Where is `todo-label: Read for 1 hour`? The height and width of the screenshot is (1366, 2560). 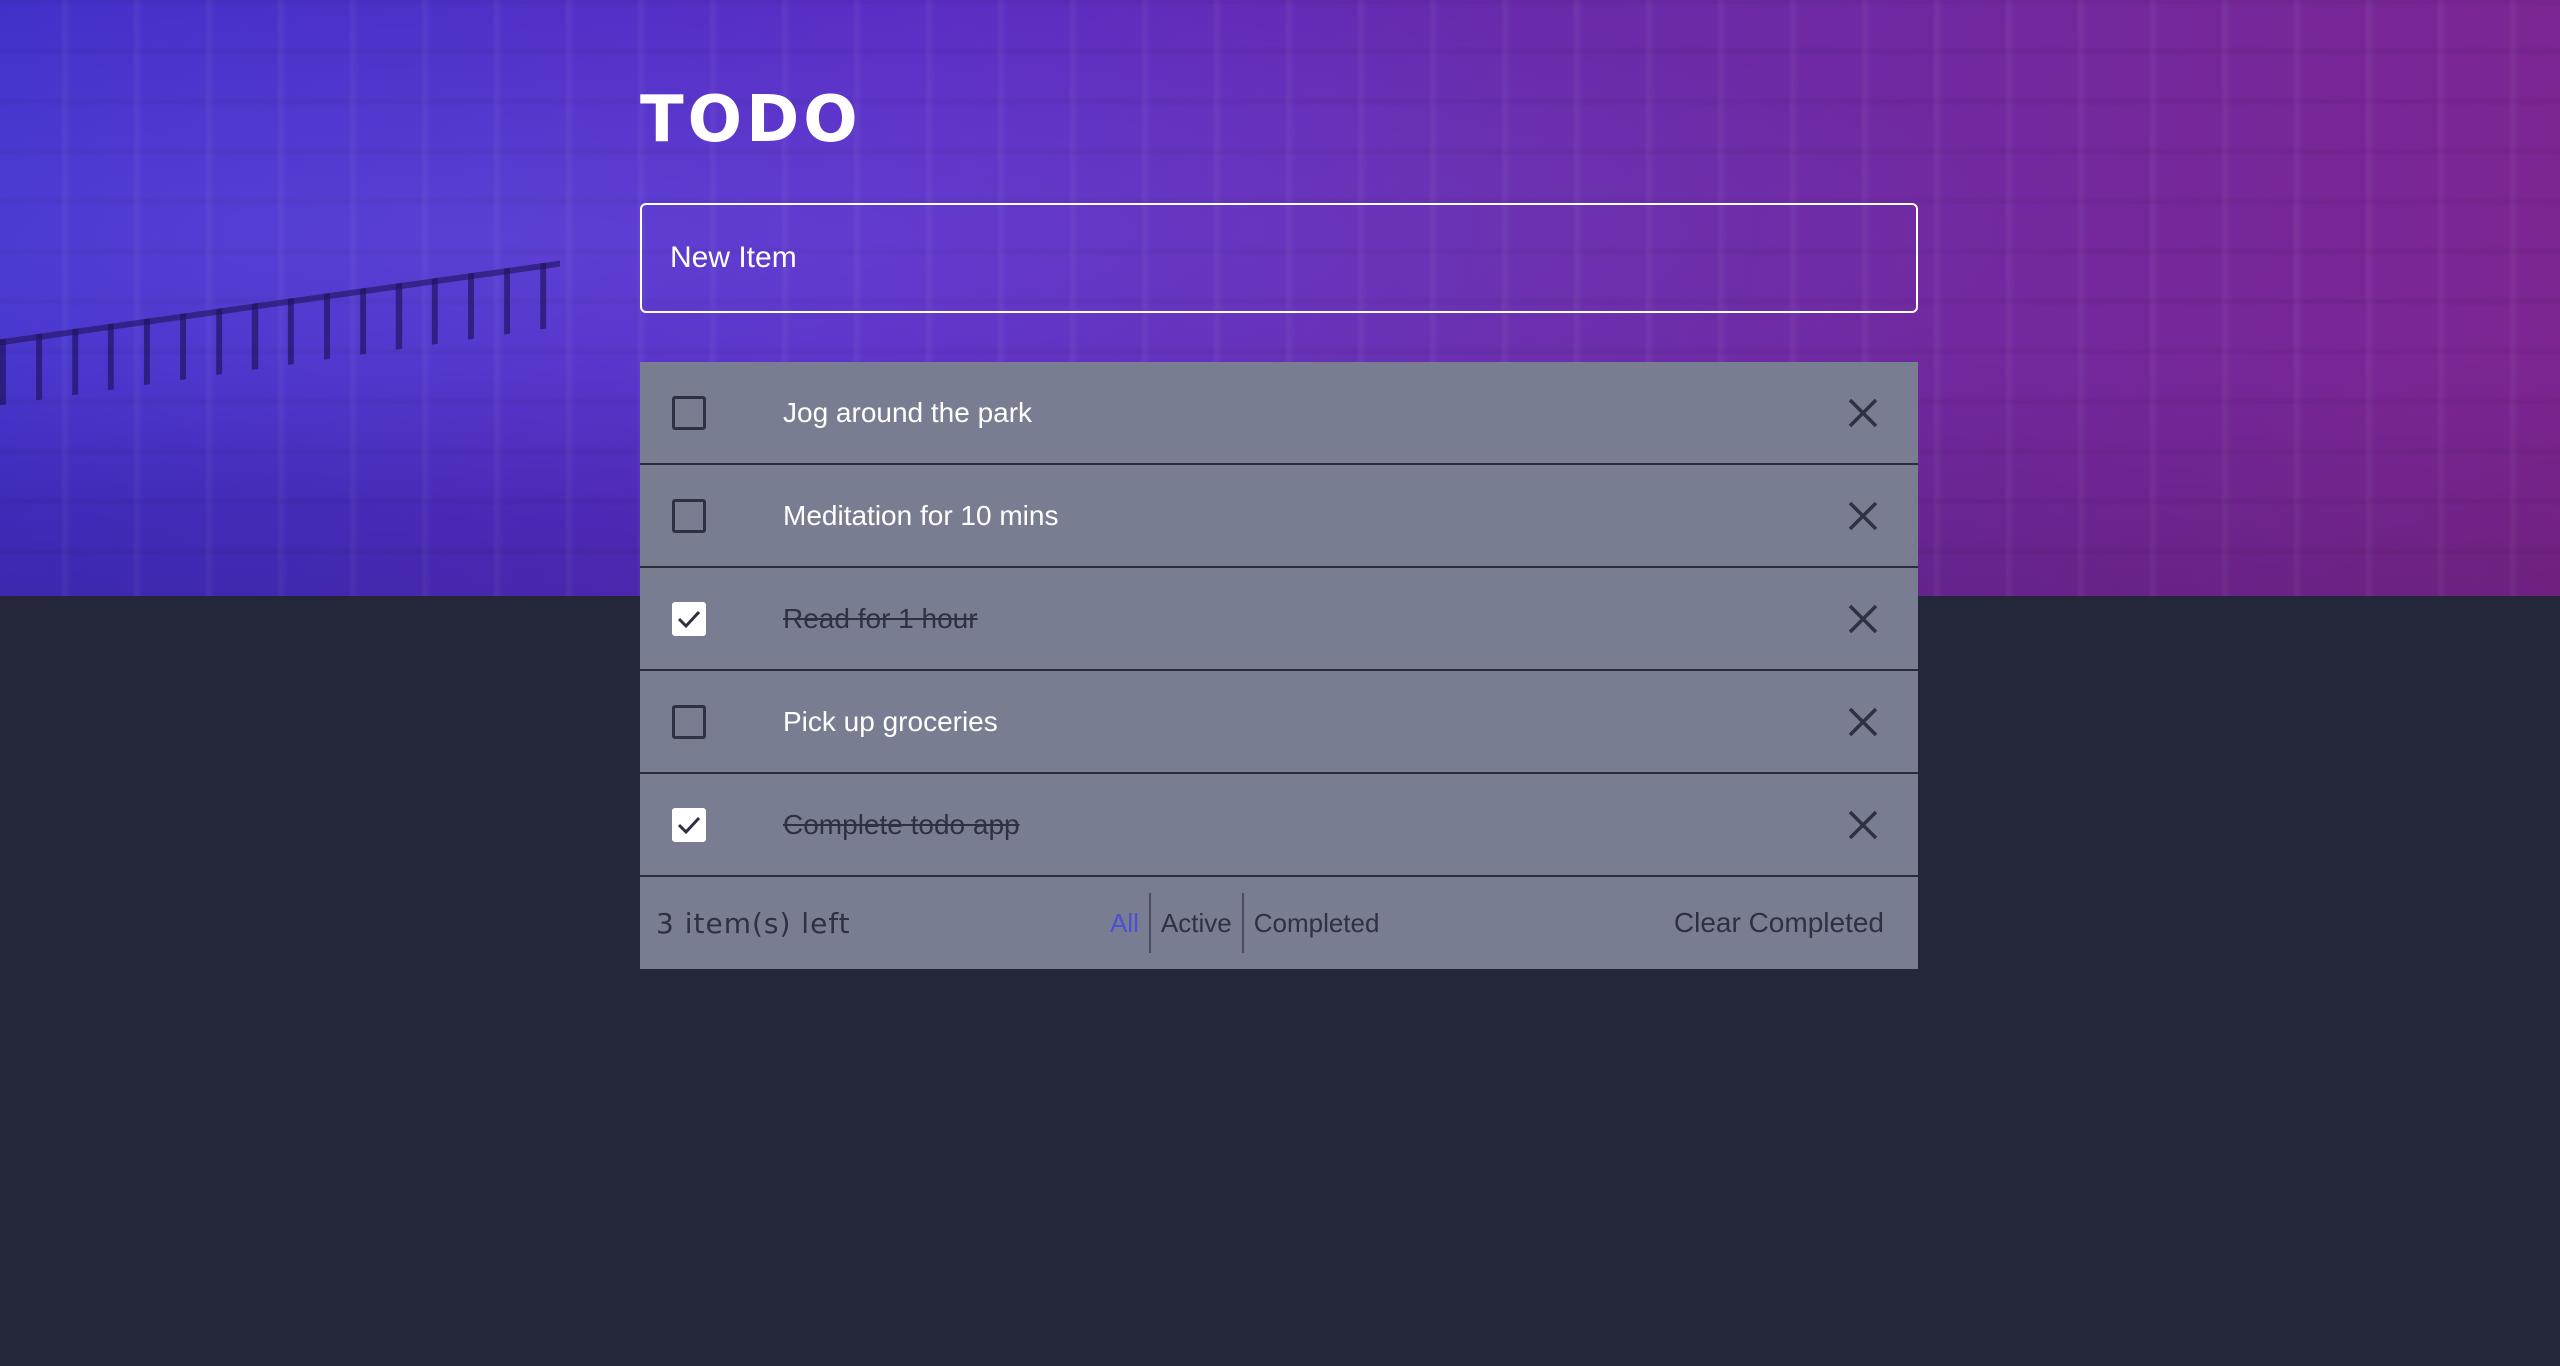 todo-label: Read for 1 hour is located at coordinates (880, 619).